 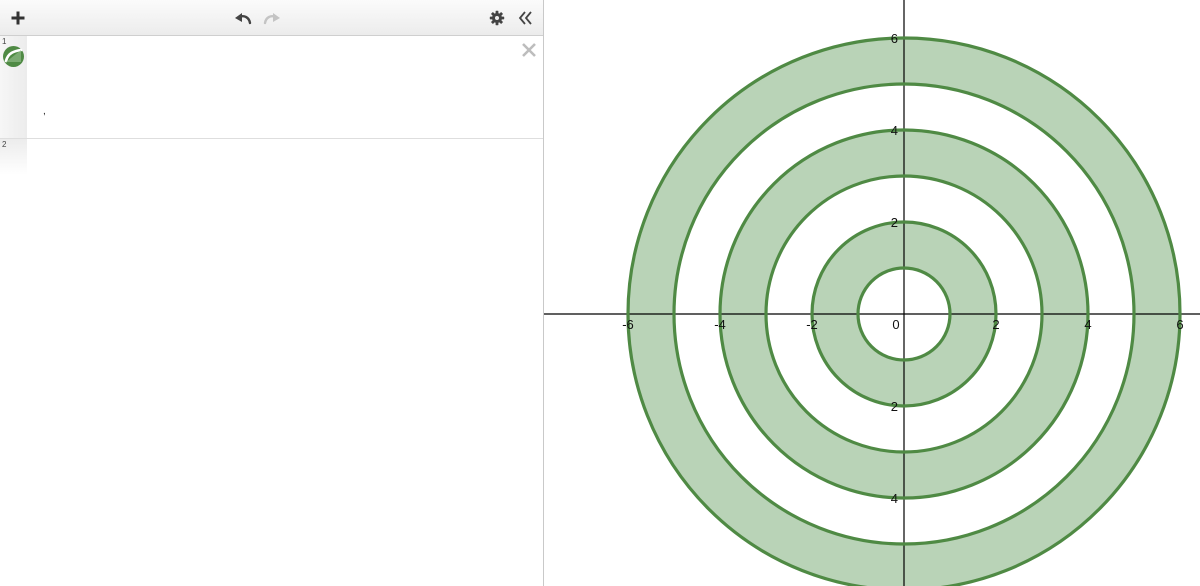 I want to click on collapse-panel-button, so click(x=525, y=17).